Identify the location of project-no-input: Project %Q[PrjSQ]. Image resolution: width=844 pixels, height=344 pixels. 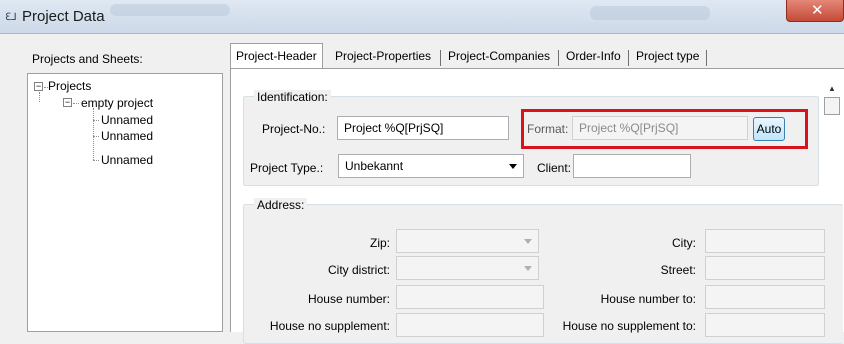
(423, 128).